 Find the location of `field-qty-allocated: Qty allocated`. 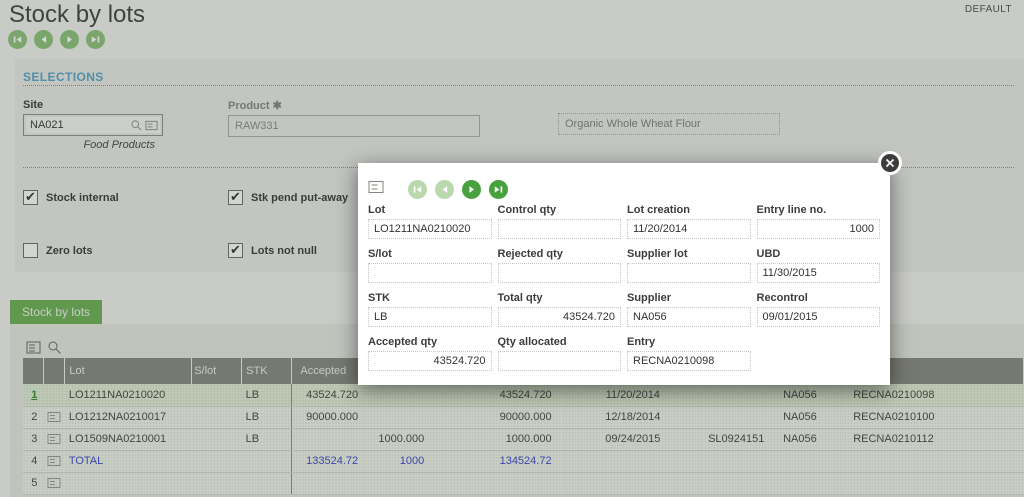

field-qty-allocated: Qty allocated is located at coordinates (559, 353).